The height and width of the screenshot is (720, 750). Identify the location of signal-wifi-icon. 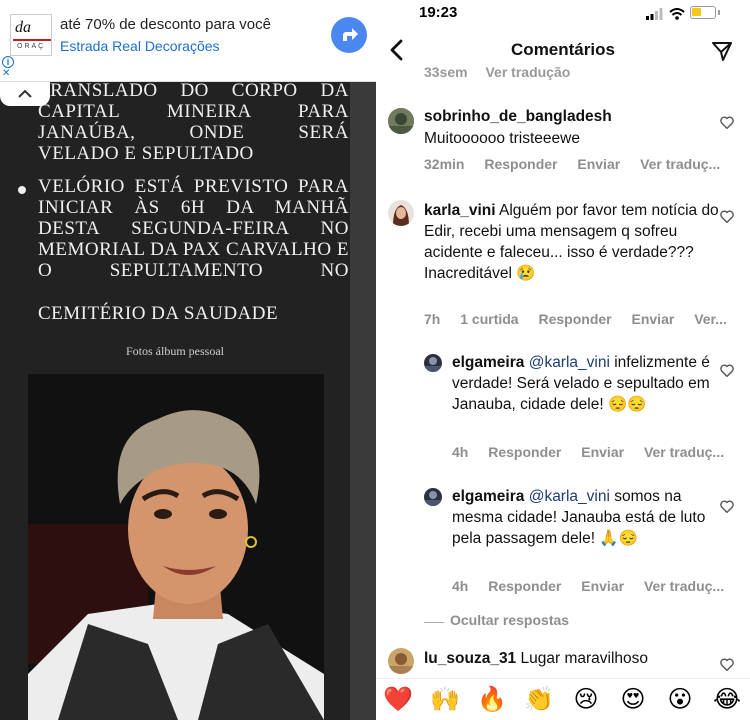
(665, 14).